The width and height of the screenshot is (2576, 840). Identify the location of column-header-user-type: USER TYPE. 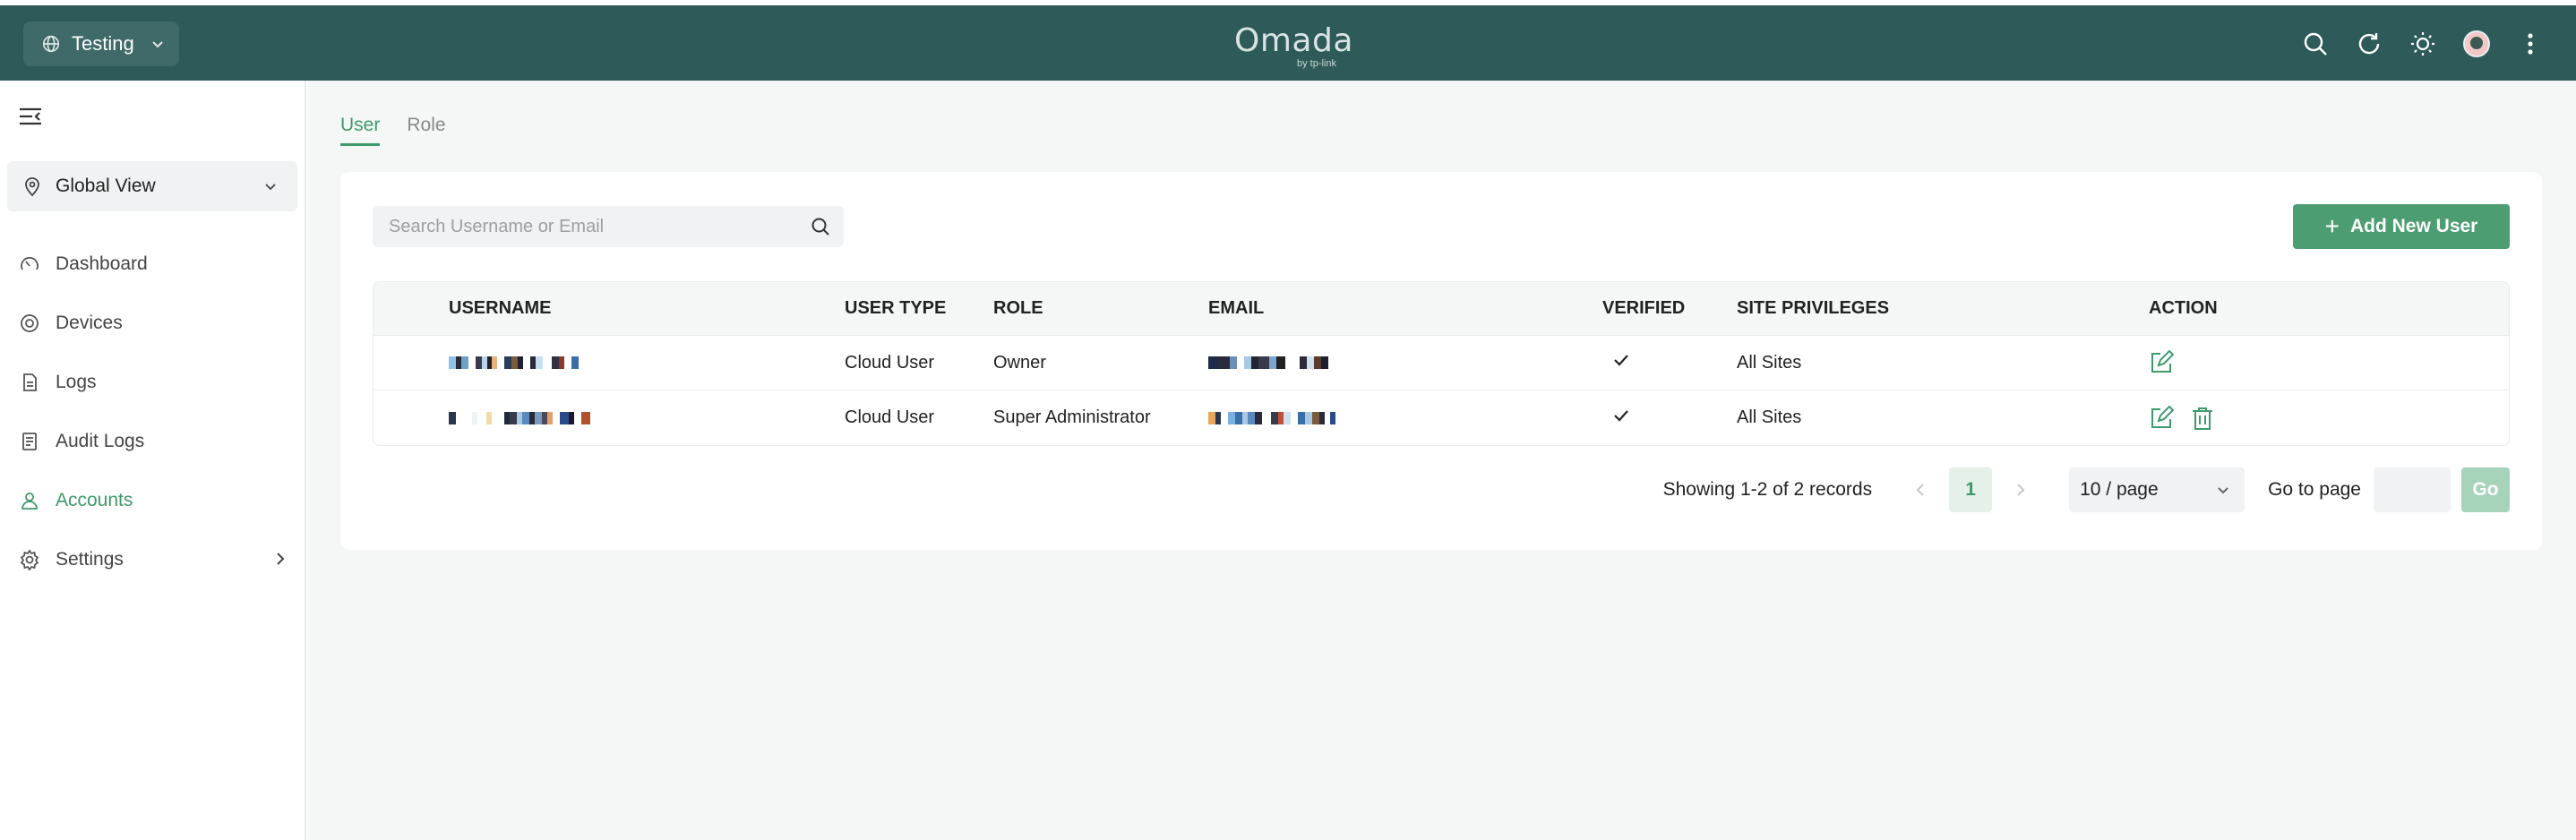
(896, 308).